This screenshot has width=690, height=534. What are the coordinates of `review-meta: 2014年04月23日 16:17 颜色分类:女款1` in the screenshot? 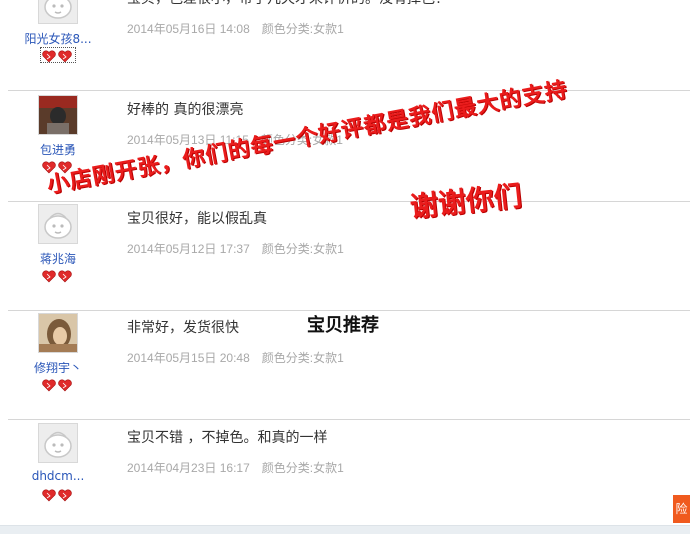 It's located at (235, 467).